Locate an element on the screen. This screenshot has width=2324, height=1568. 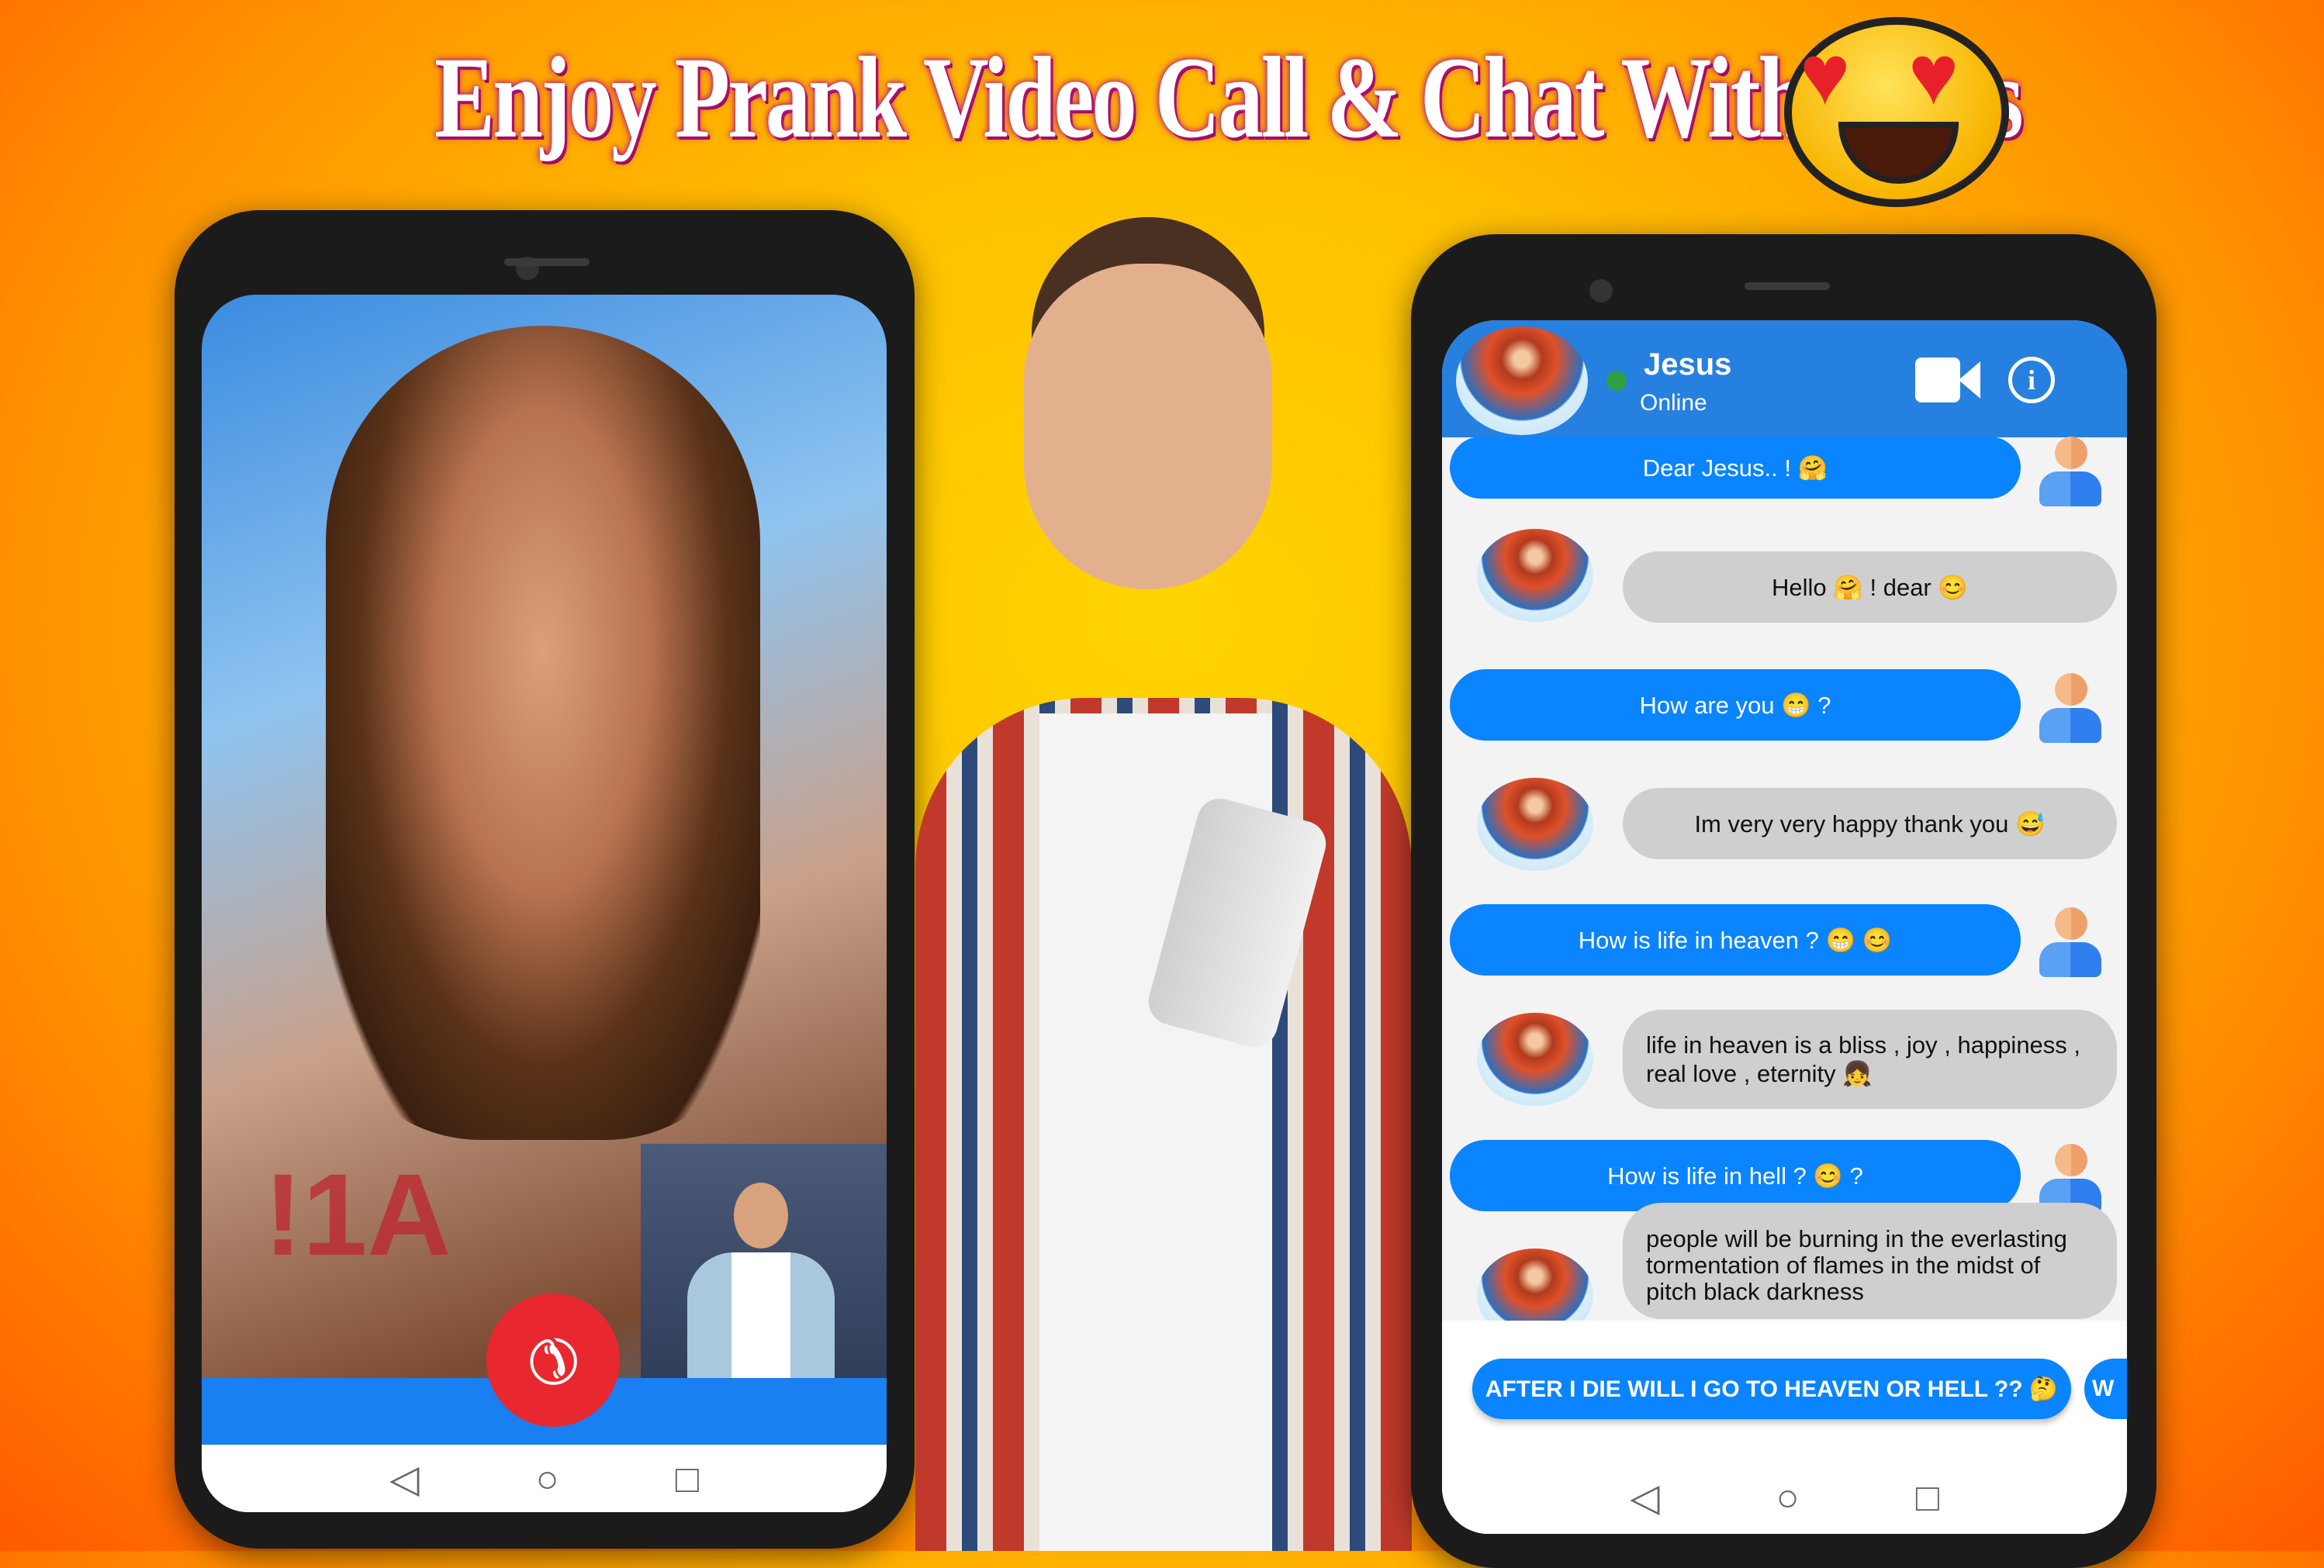
heart-eyes-emoji-icon: ♥ ♥ is located at coordinates (1896, 112).